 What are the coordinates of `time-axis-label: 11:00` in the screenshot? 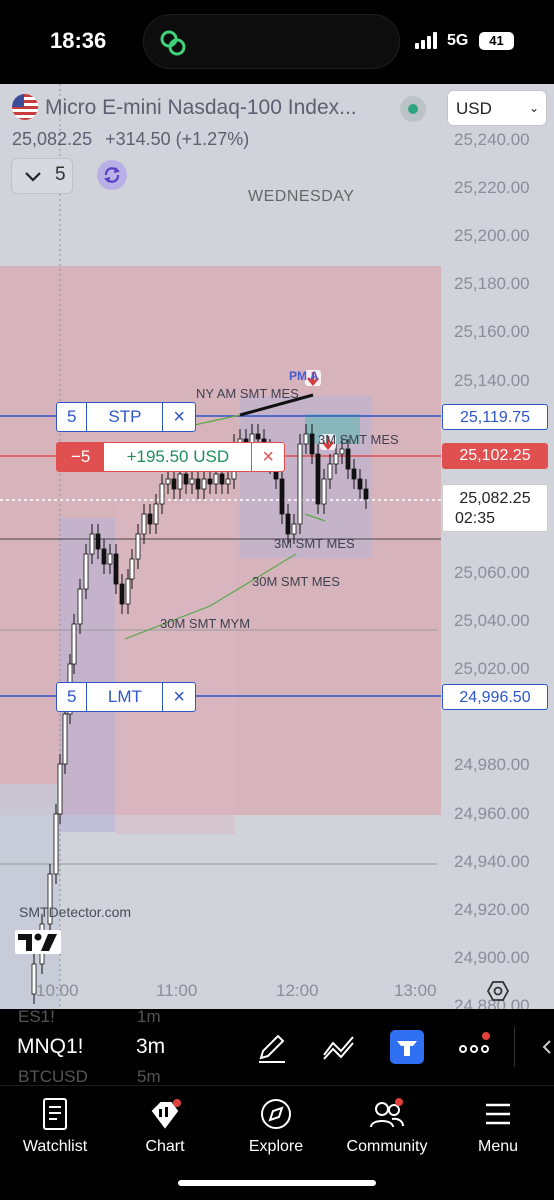 It's located at (177, 990).